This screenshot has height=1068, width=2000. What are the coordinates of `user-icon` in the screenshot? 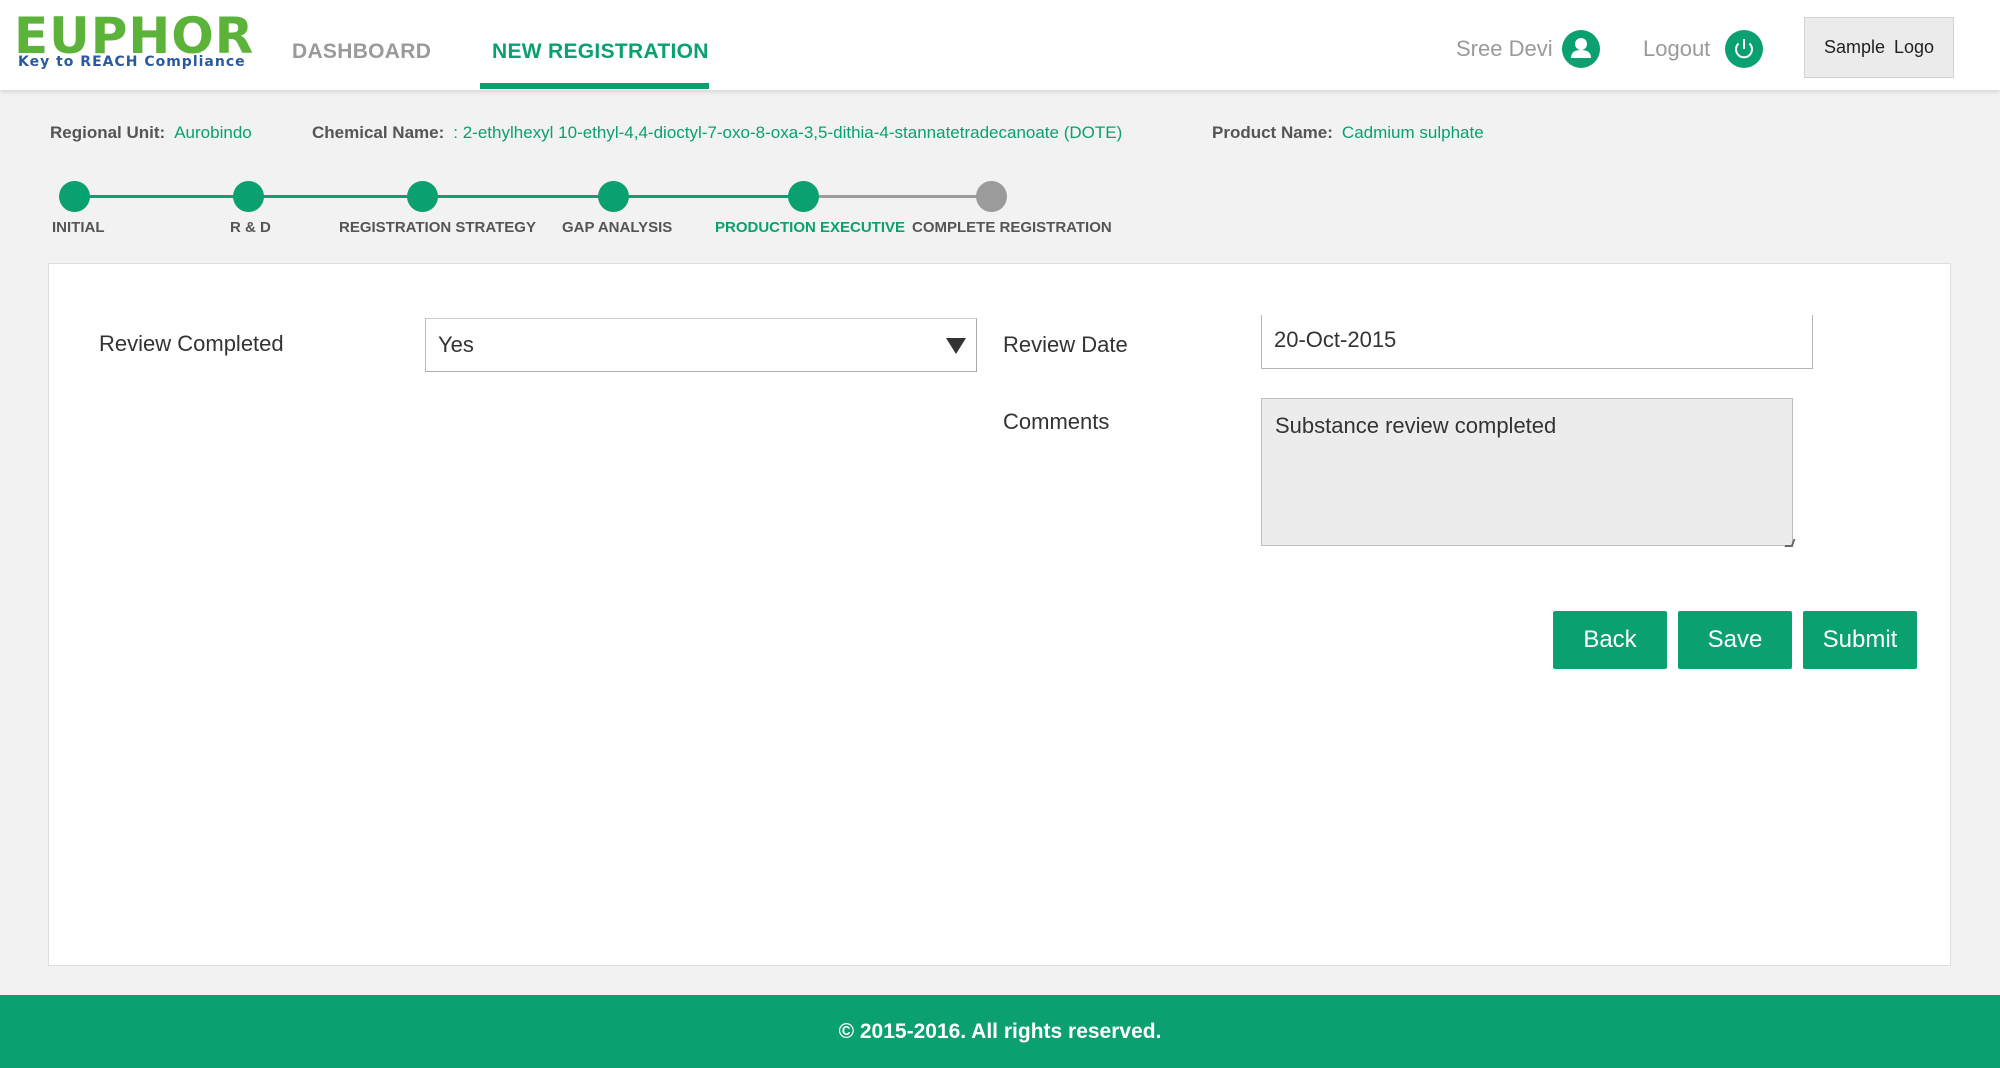 It's located at (1581, 49).